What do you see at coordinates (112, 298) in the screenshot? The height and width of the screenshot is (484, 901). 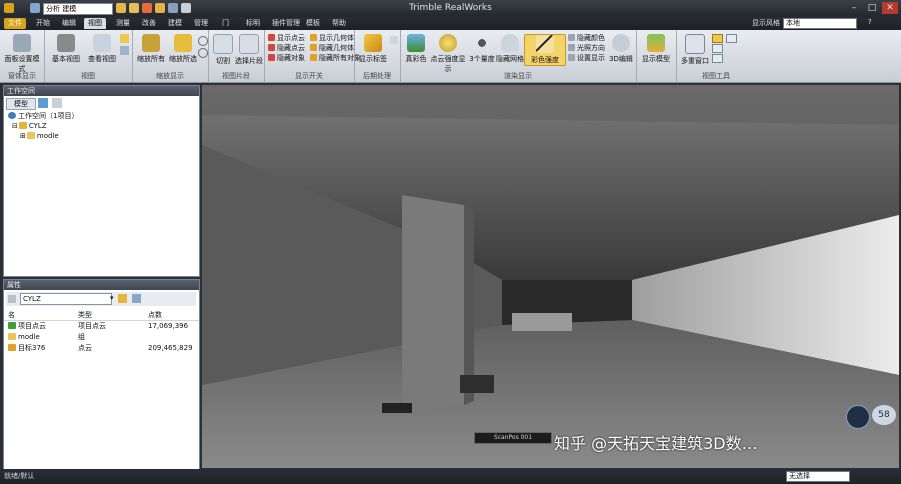 I see `dropdown-icon: ▾` at bounding box center [112, 298].